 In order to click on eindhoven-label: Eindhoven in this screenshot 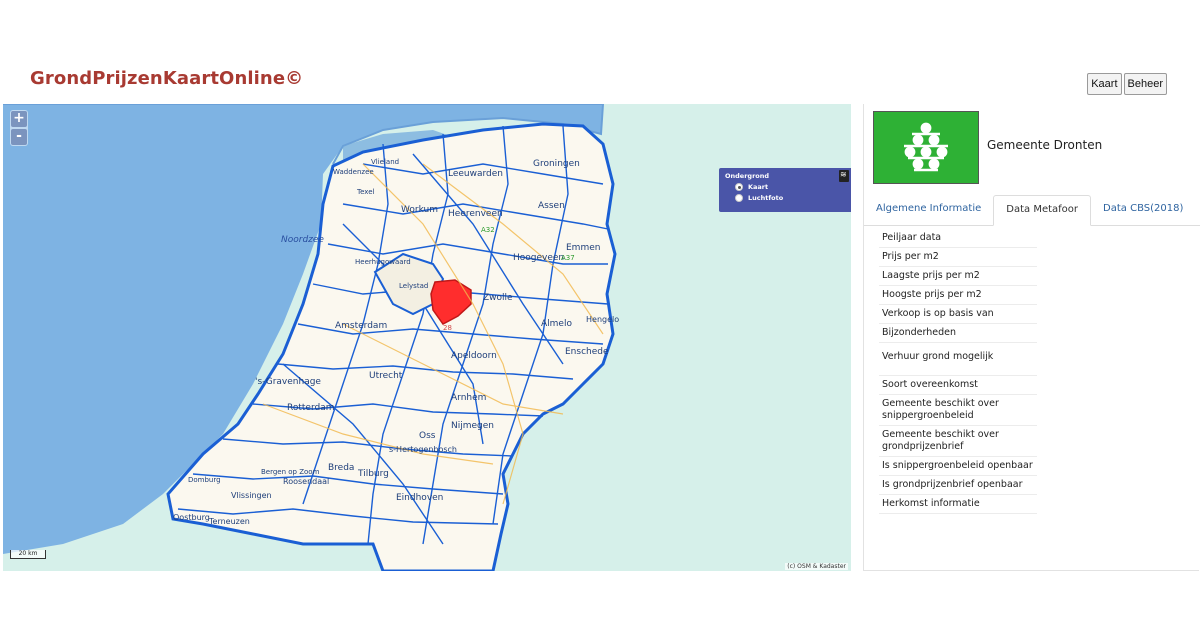, I will do `click(419, 498)`.